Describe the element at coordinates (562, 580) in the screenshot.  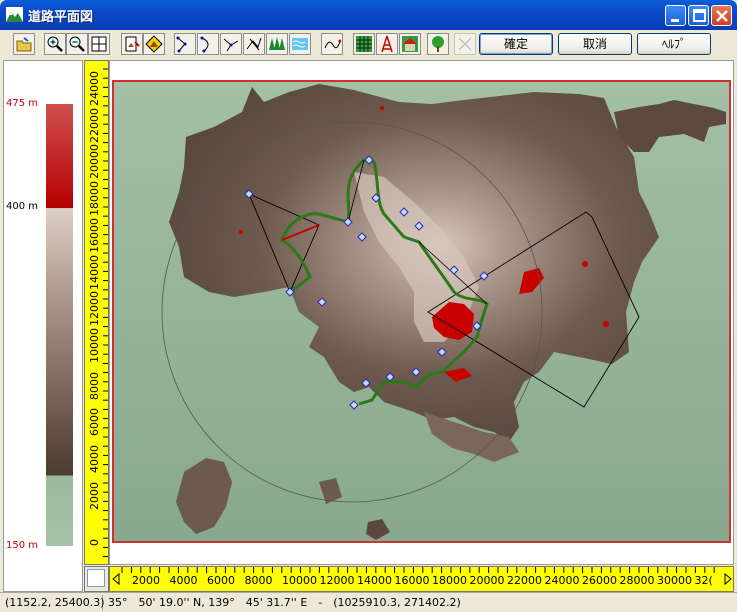
I see `horizontal-ruler-label: 24000` at that location.